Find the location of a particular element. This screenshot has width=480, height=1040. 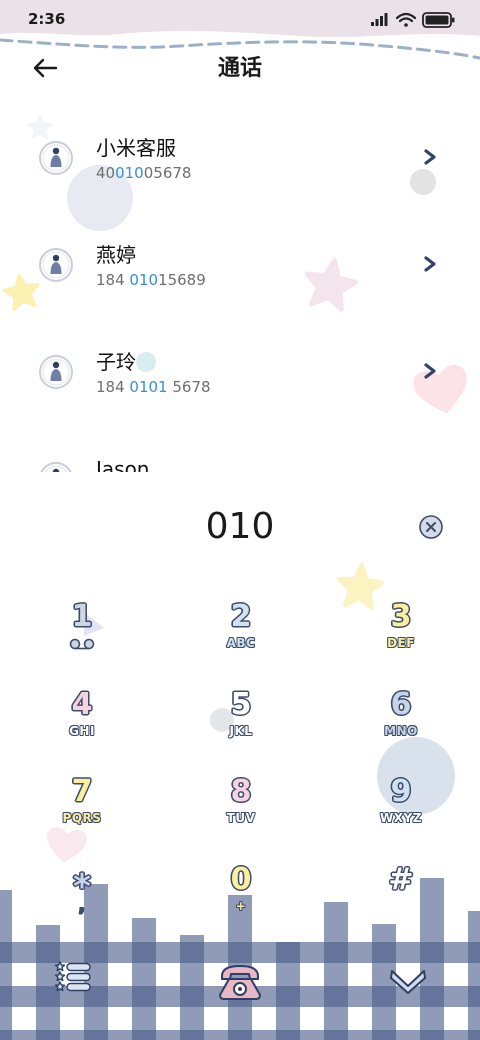

status-icons is located at coordinates (413, 20).